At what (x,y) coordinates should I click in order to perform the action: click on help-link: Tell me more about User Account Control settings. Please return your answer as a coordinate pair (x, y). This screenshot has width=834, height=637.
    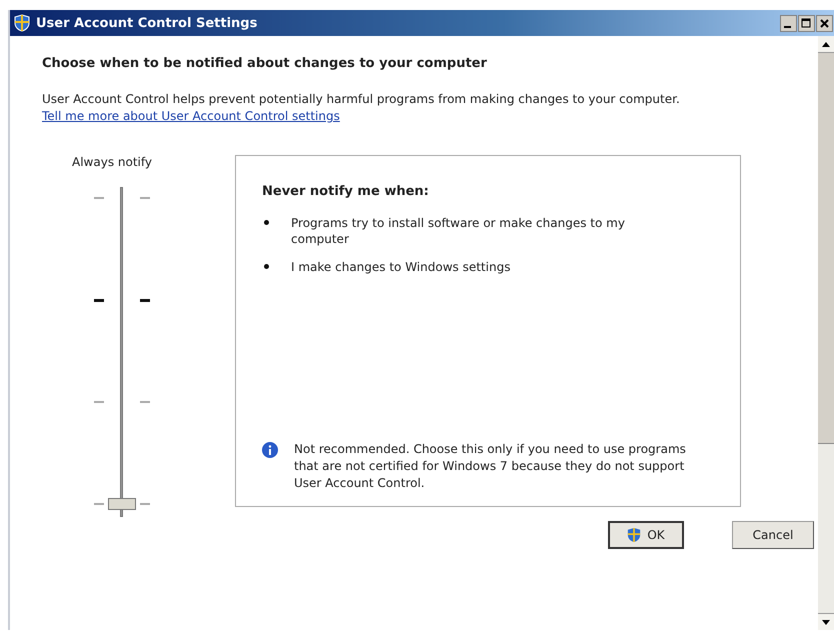
    Looking at the image, I should click on (191, 116).